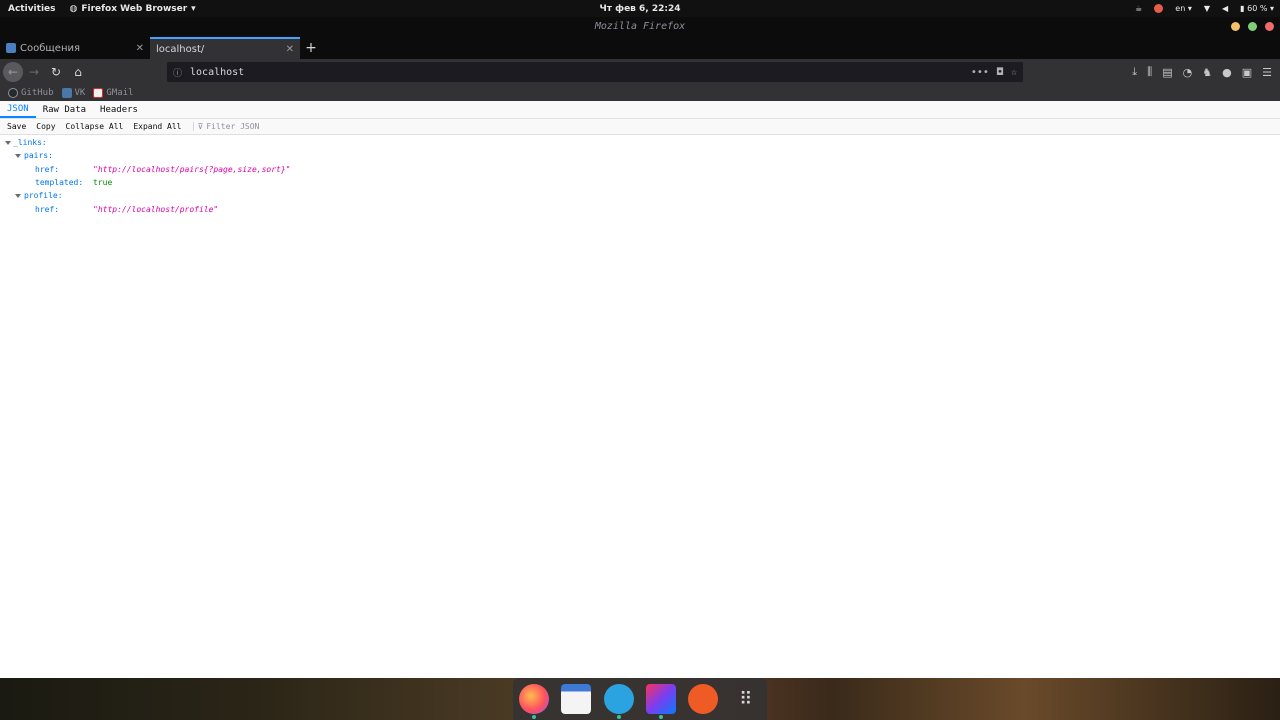 Image resolution: width=1280 pixels, height=720 pixels. Describe the element at coordinates (18, 109) in the screenshot. I see `tab-json: JSON` at that location.